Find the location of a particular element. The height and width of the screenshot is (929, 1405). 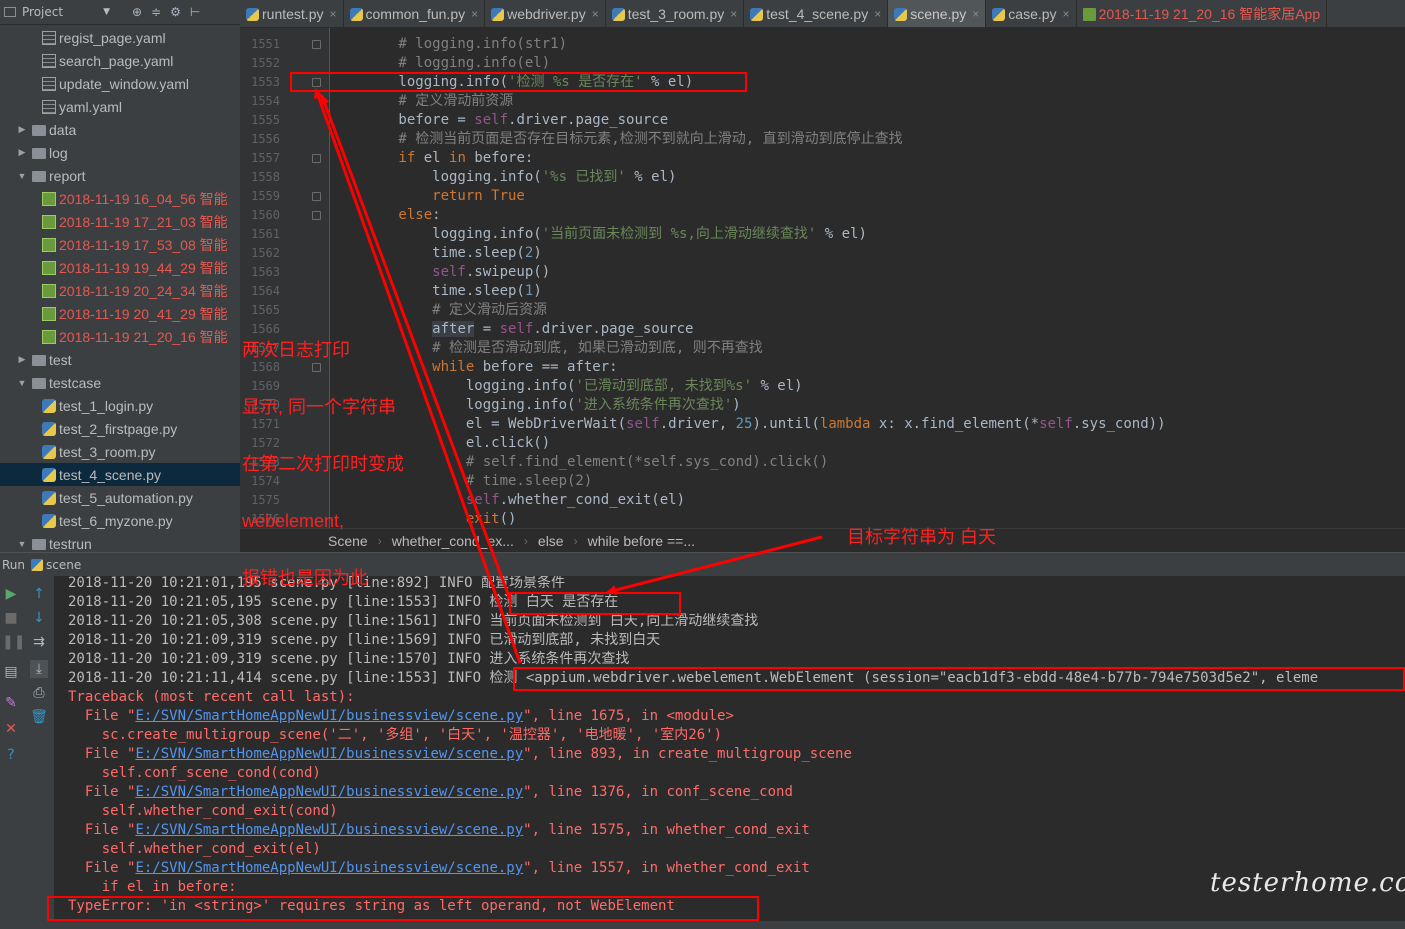

project-title: Project is located at coordinates (42, 12).